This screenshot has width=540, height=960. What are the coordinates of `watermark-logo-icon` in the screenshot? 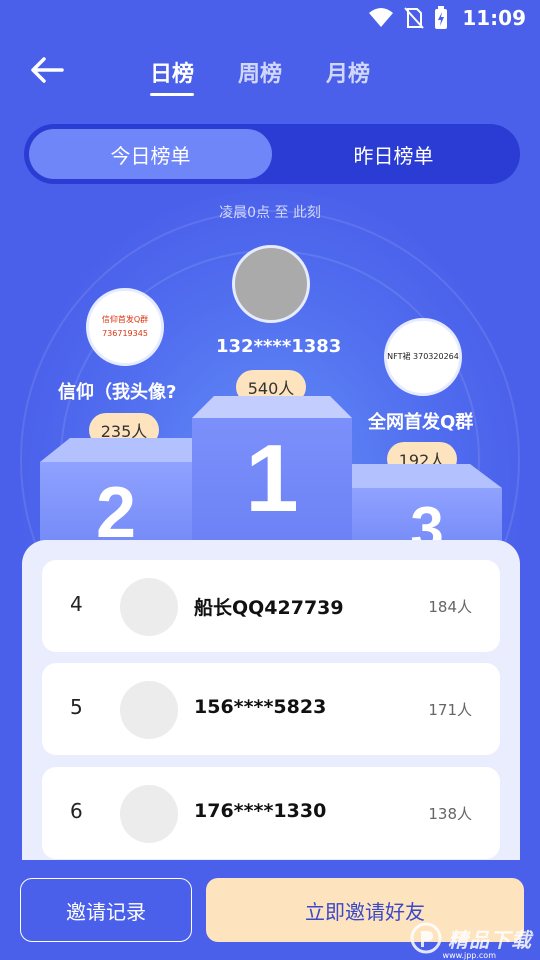 It's located at (426, 938).